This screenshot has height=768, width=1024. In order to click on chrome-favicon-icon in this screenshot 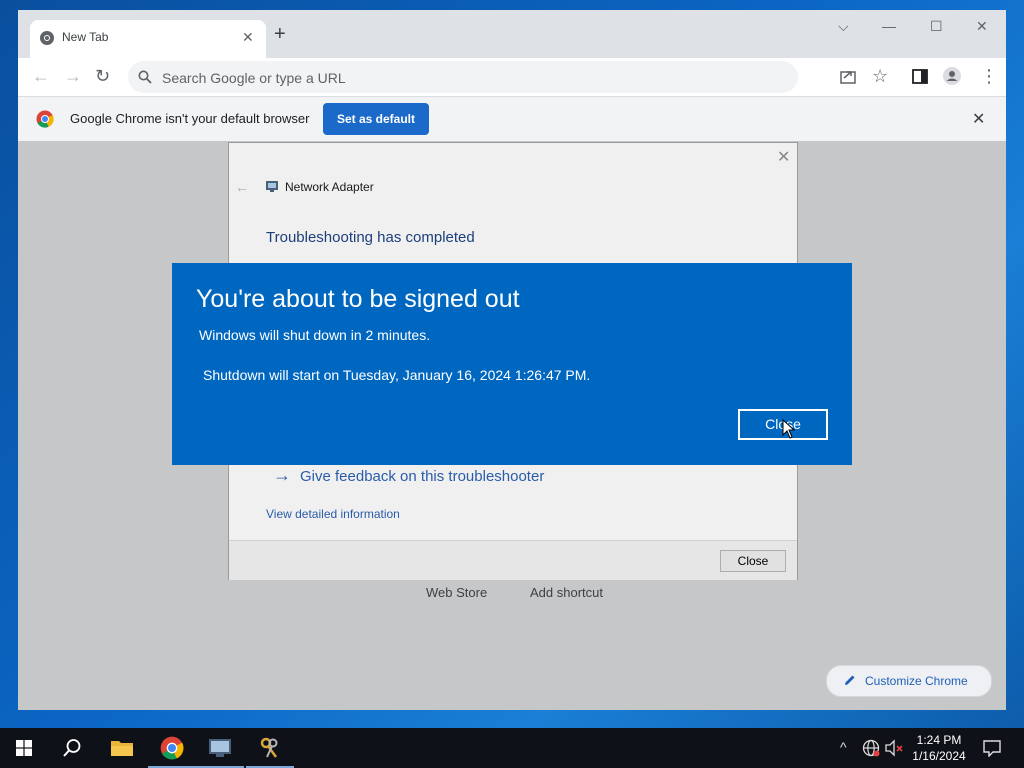, I will do `click(47, 38)`.